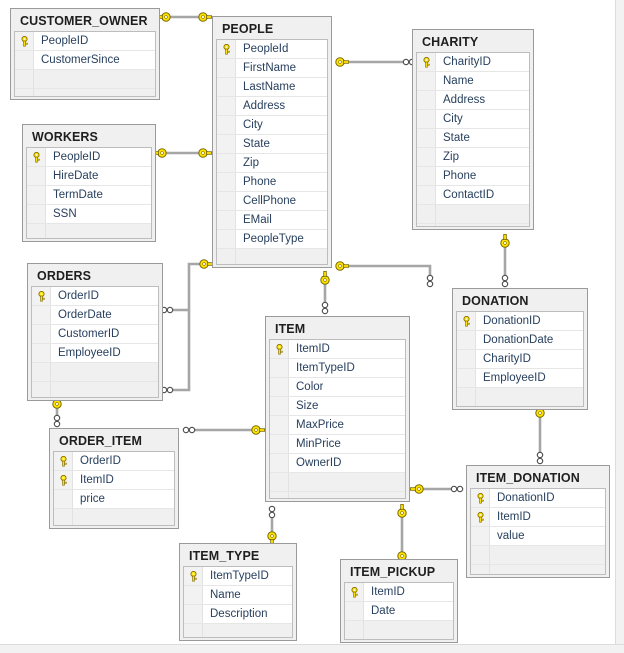  What do you see at coordinates (337, 387) in the screenshot?
I see `field-row: Color` at bounding box center [337, 387].